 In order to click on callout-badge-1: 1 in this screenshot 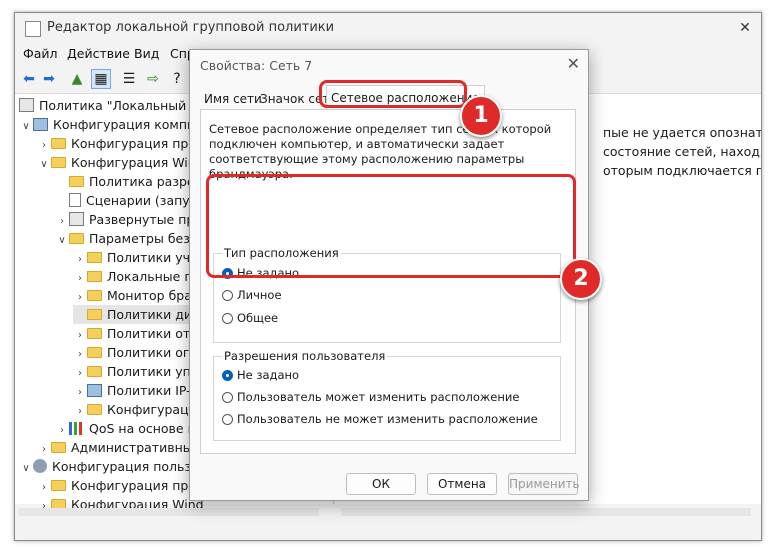, I will do `click(481, 116)`.